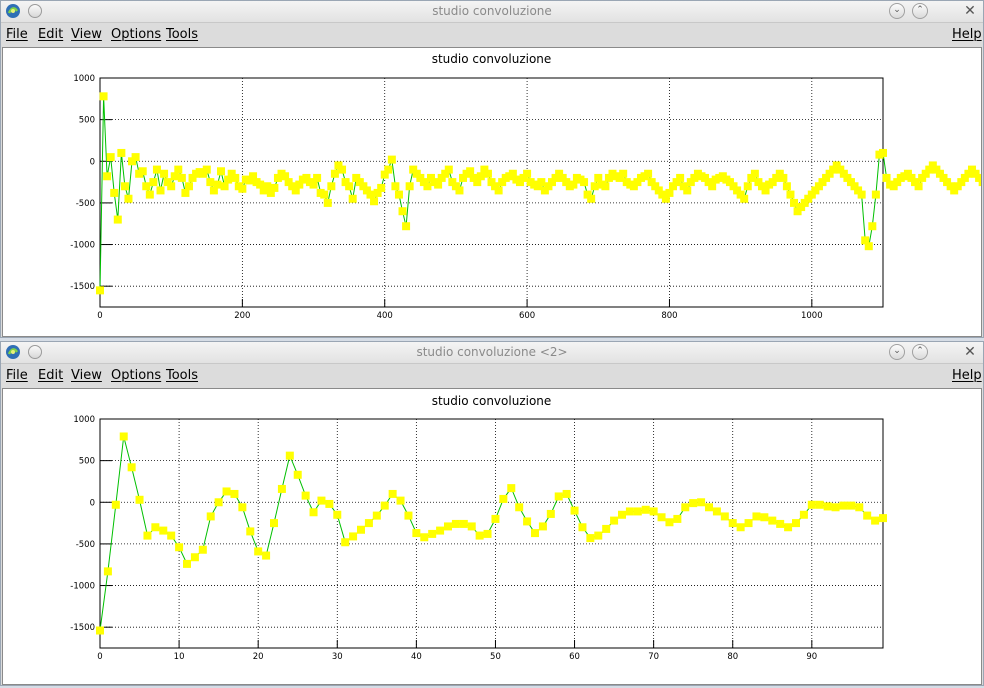  I want to click on x-tick-label: 70, so click(653, 657).